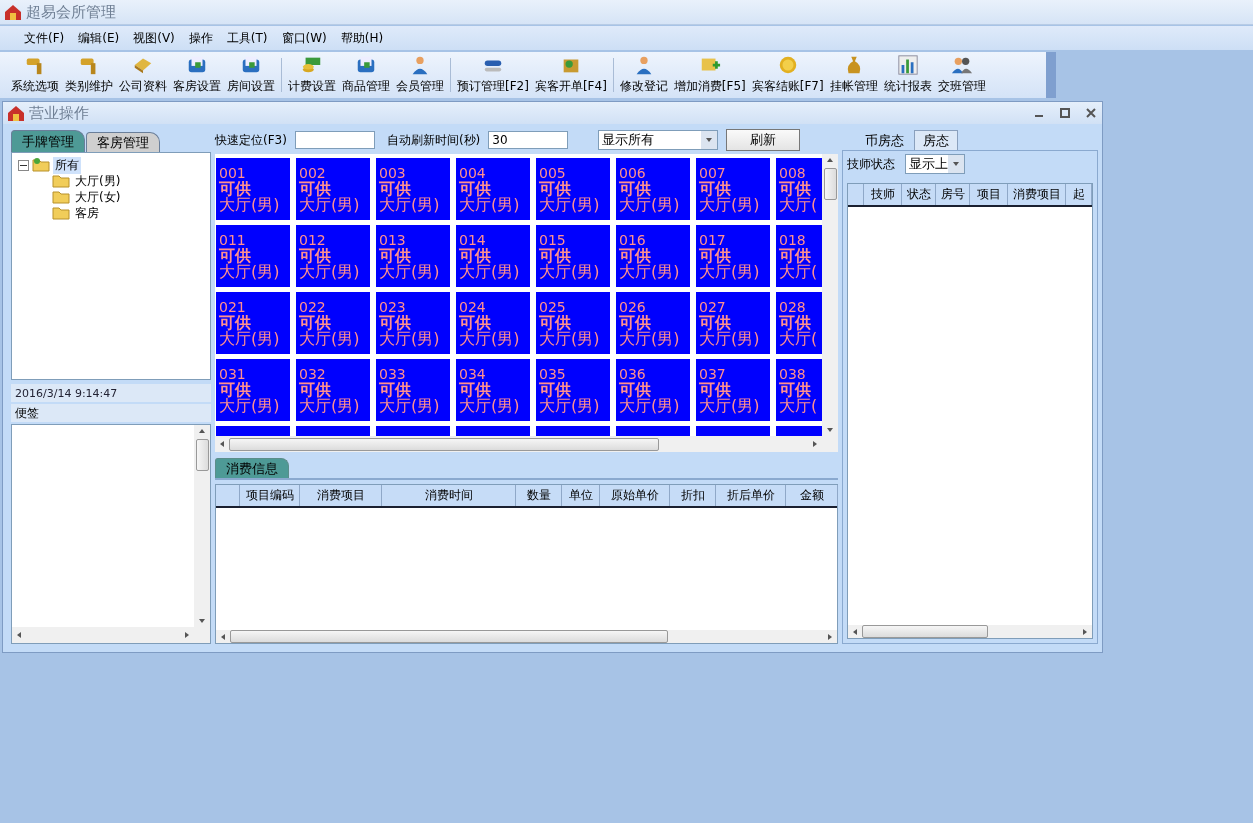  What do you see at coordinates (23, 165) in the screenshot?
I see `collapse-icon` at bounding box center [23, 165].